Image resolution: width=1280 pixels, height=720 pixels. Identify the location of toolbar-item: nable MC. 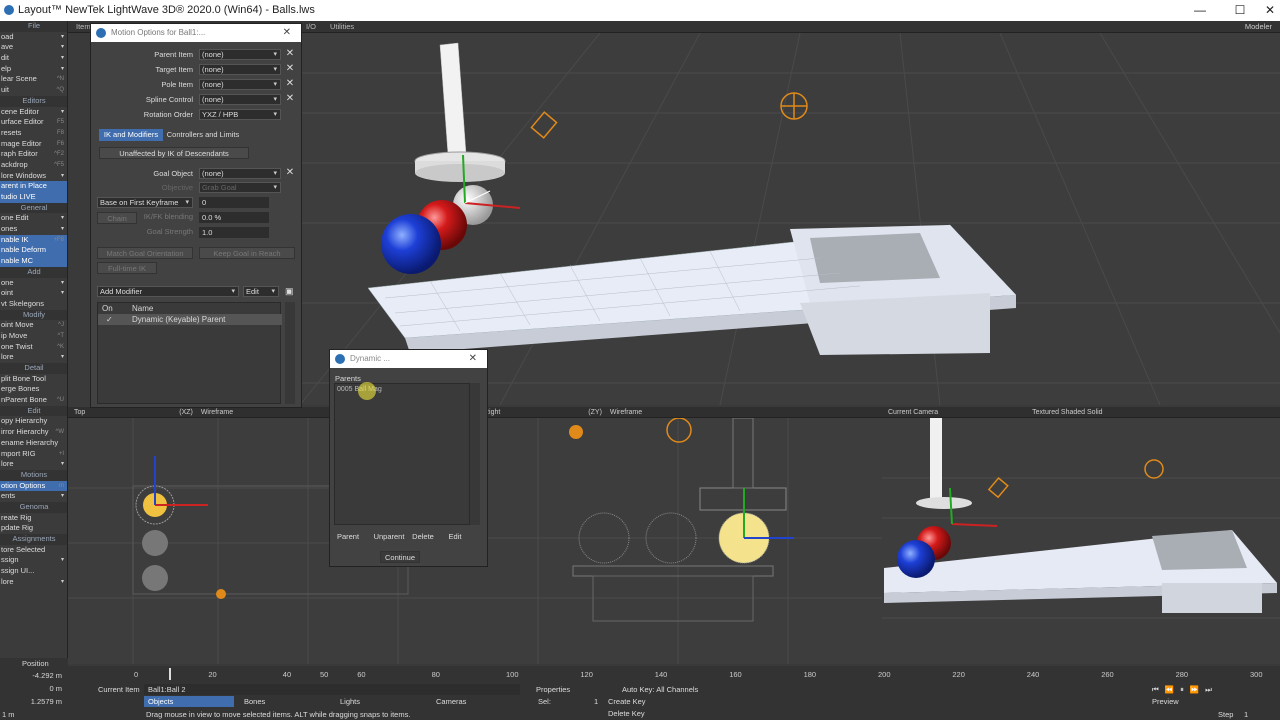
(33, 261).